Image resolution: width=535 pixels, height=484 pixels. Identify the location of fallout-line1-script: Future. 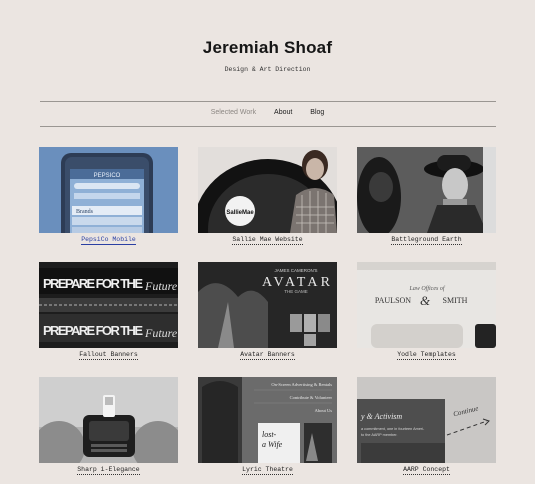
(161, 286).